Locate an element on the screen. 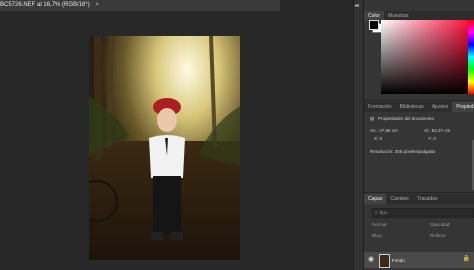  properties-title: Propiedades del documento is located at coordinates (406, 118).